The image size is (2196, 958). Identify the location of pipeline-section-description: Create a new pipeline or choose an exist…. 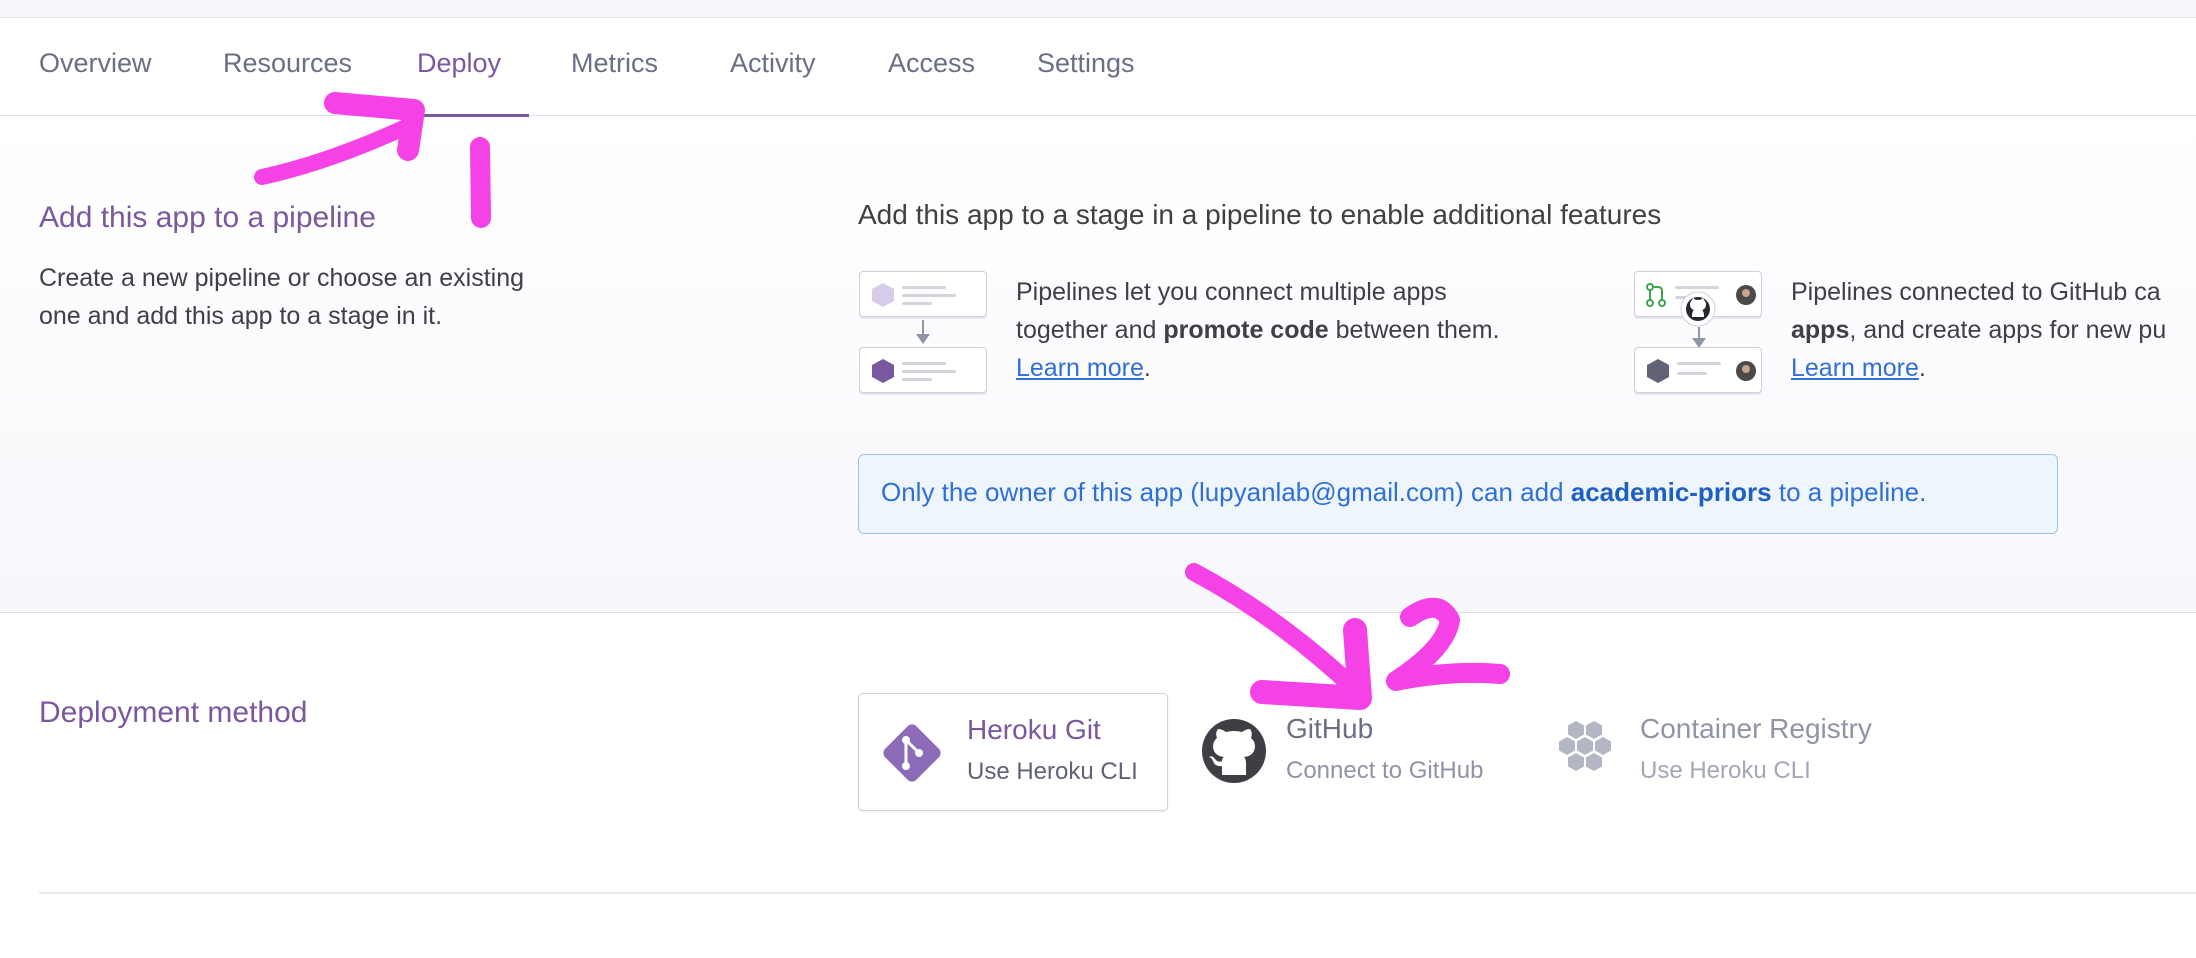
(281, 297).